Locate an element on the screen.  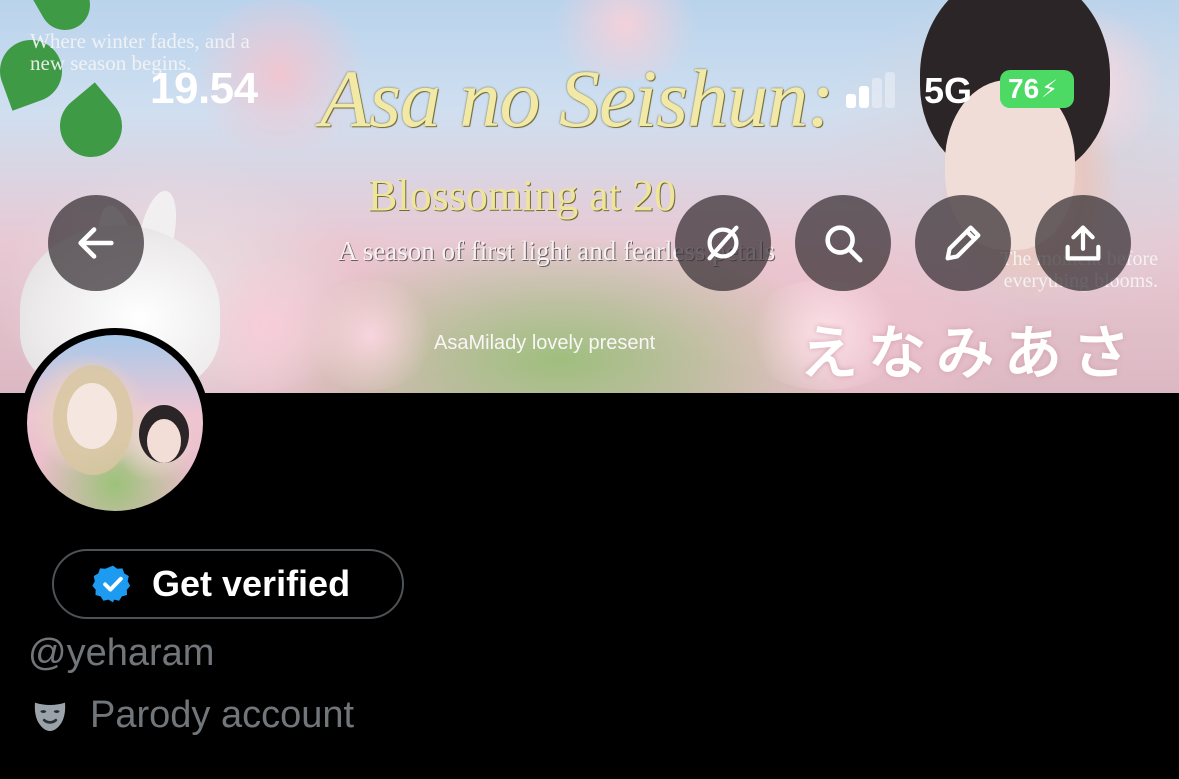
banner-present-text: AsaMilady lovely present is located at coordinates (545, 343).